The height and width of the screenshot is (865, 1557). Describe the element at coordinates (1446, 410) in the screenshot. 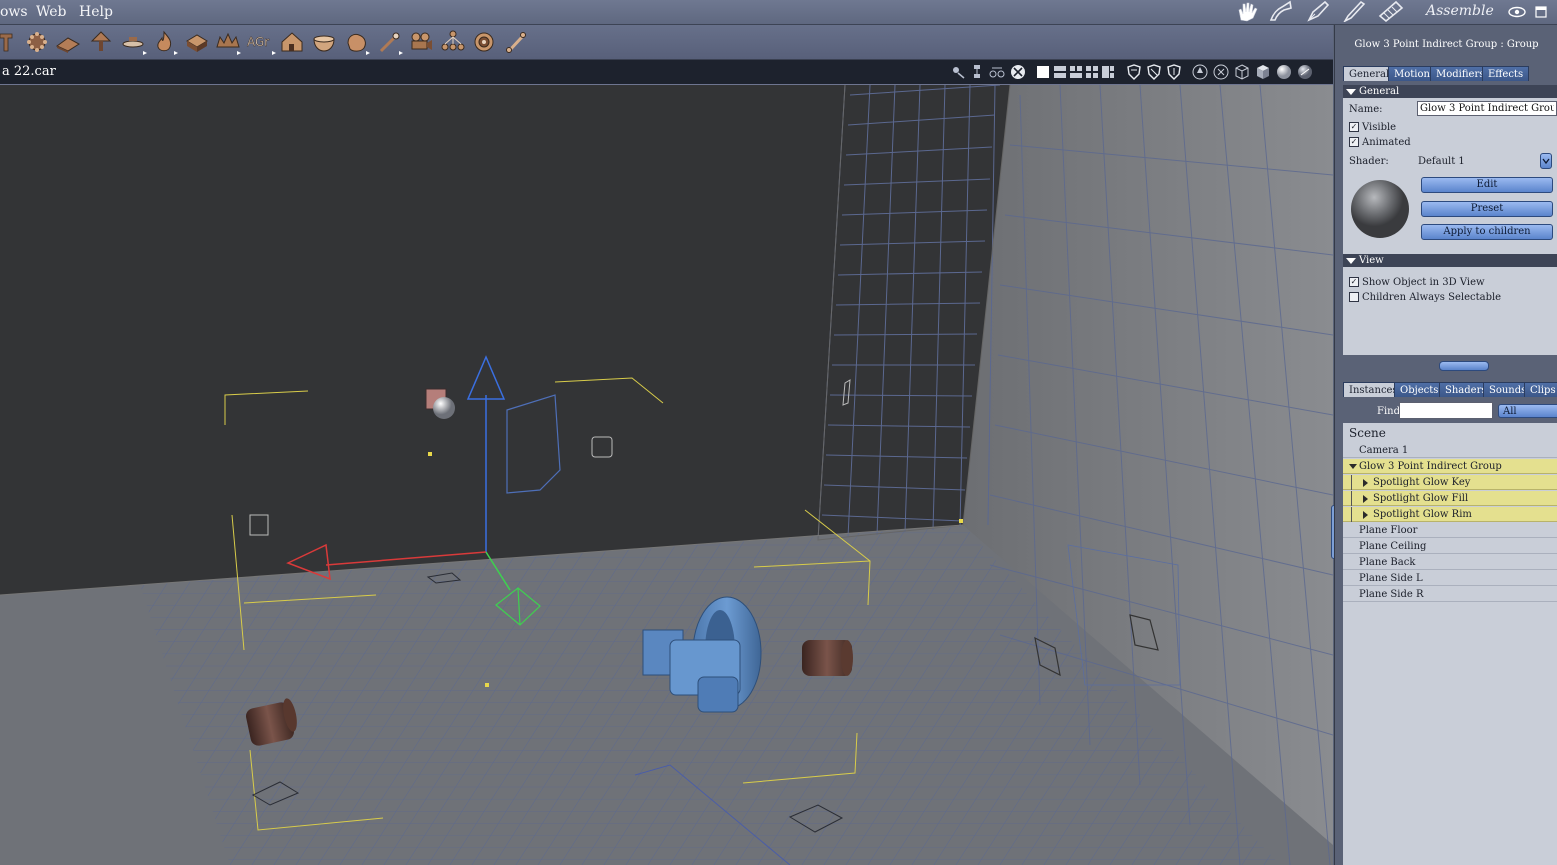

I see `find-input` at that location.